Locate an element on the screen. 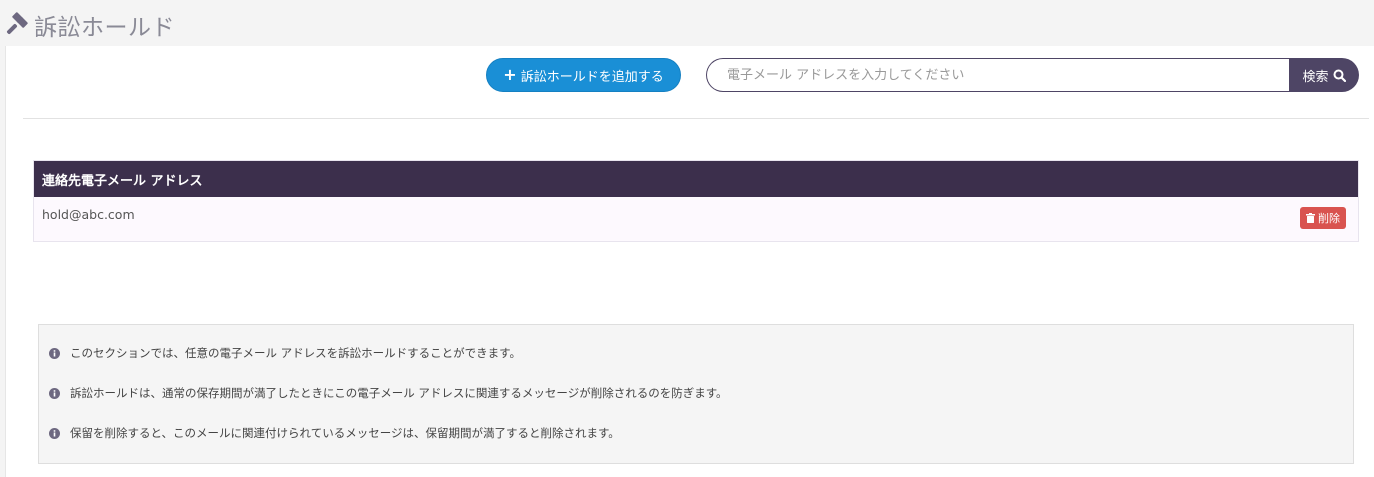  trash-icon is located at coordinates (1310, 218).